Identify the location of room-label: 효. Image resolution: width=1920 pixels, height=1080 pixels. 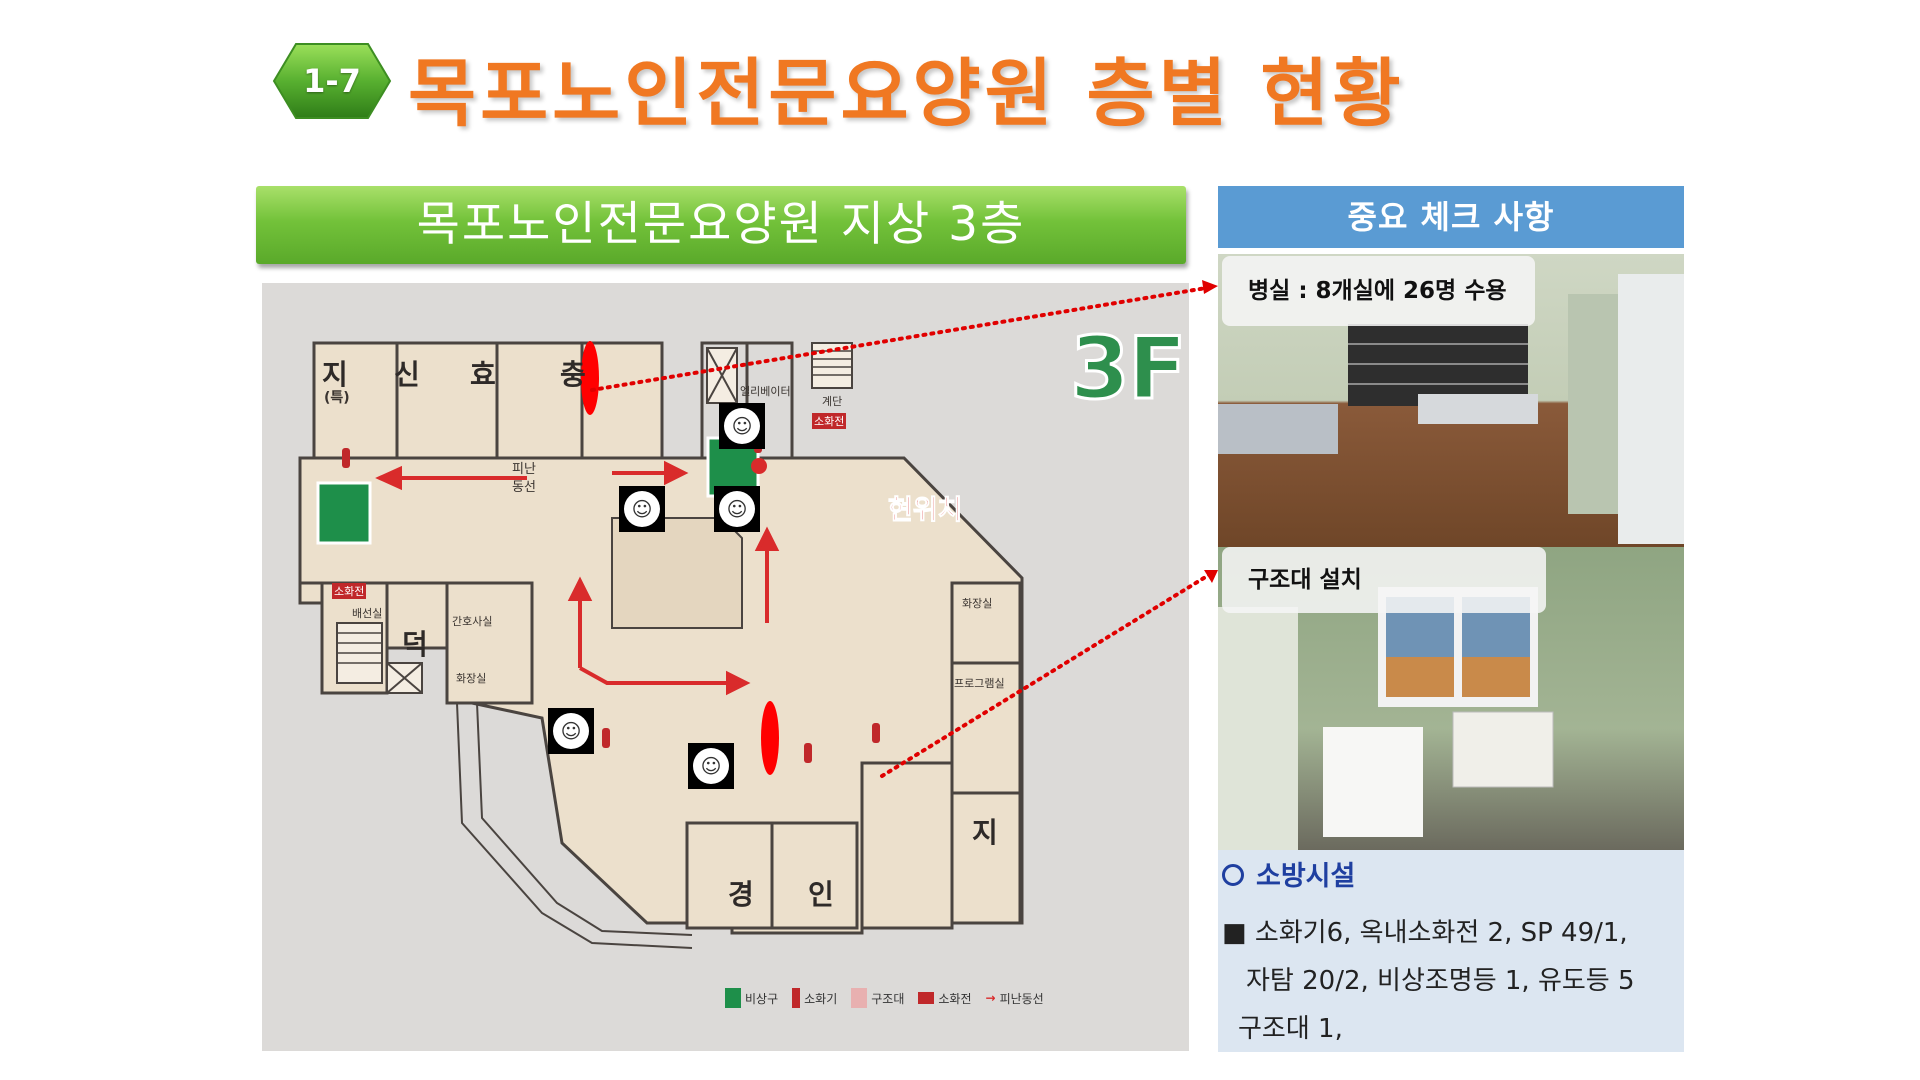
(483, 374).